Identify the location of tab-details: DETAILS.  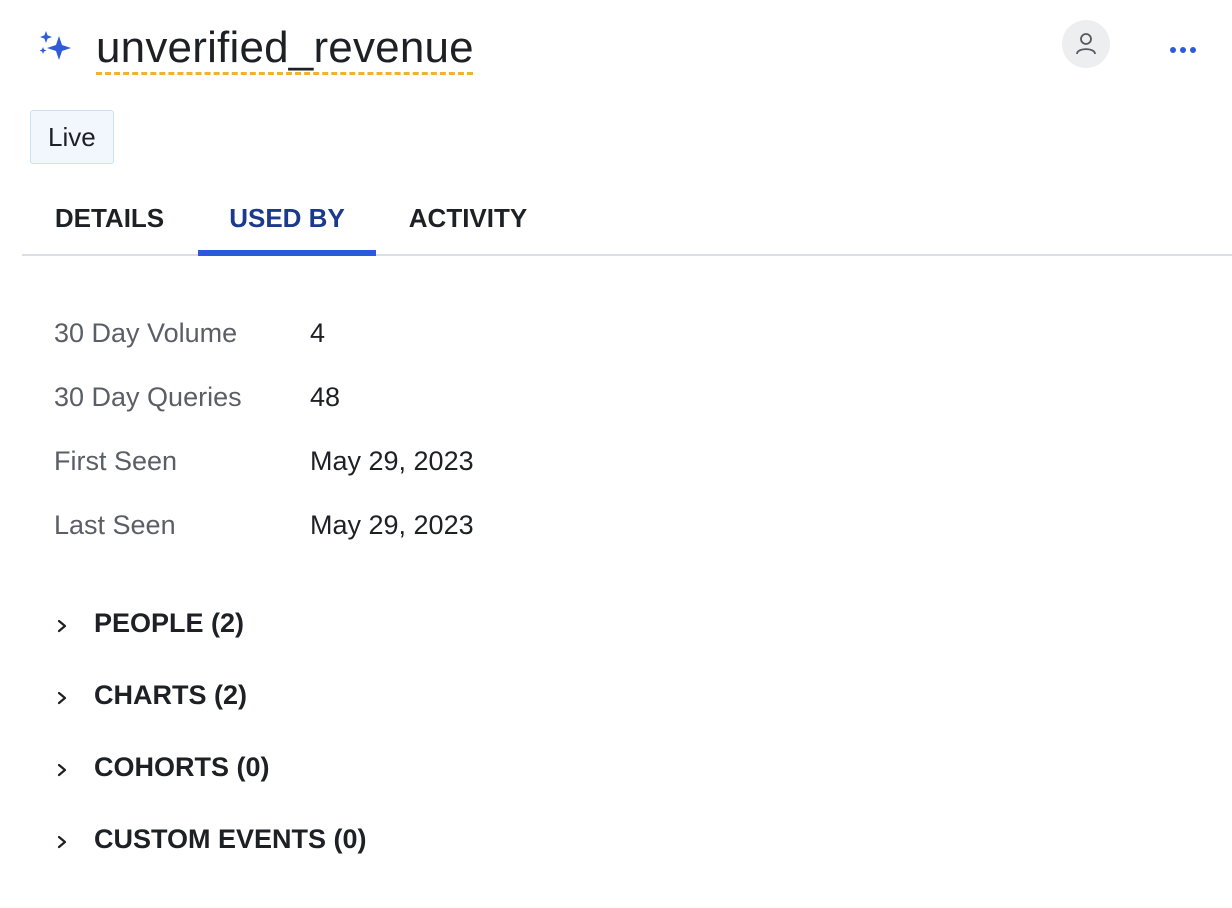
(109, 220).